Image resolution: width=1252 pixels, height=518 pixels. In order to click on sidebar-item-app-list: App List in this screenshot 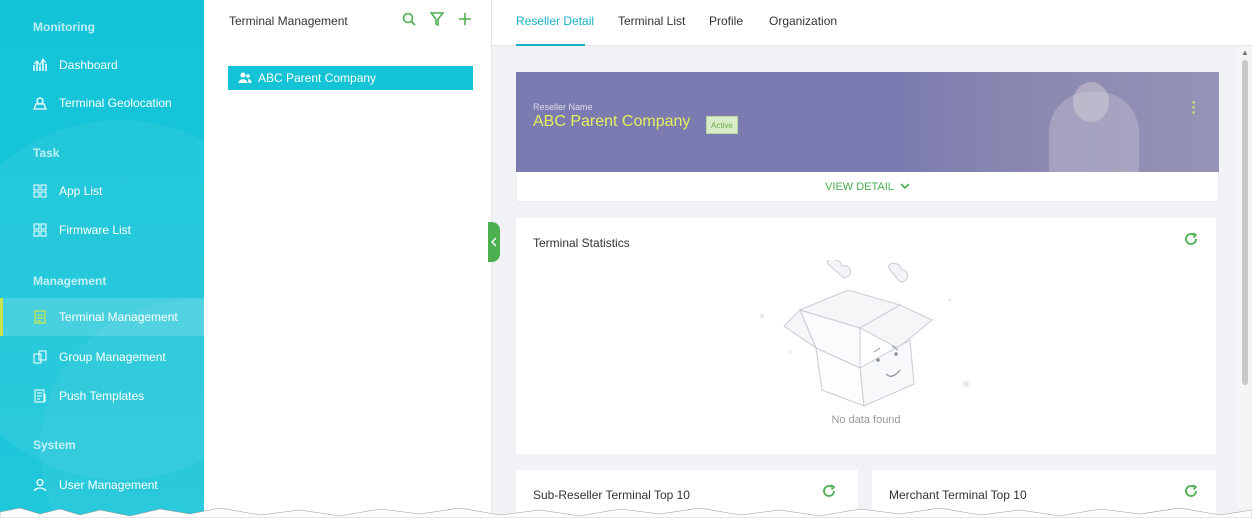, I will do `click(102, 191)`.